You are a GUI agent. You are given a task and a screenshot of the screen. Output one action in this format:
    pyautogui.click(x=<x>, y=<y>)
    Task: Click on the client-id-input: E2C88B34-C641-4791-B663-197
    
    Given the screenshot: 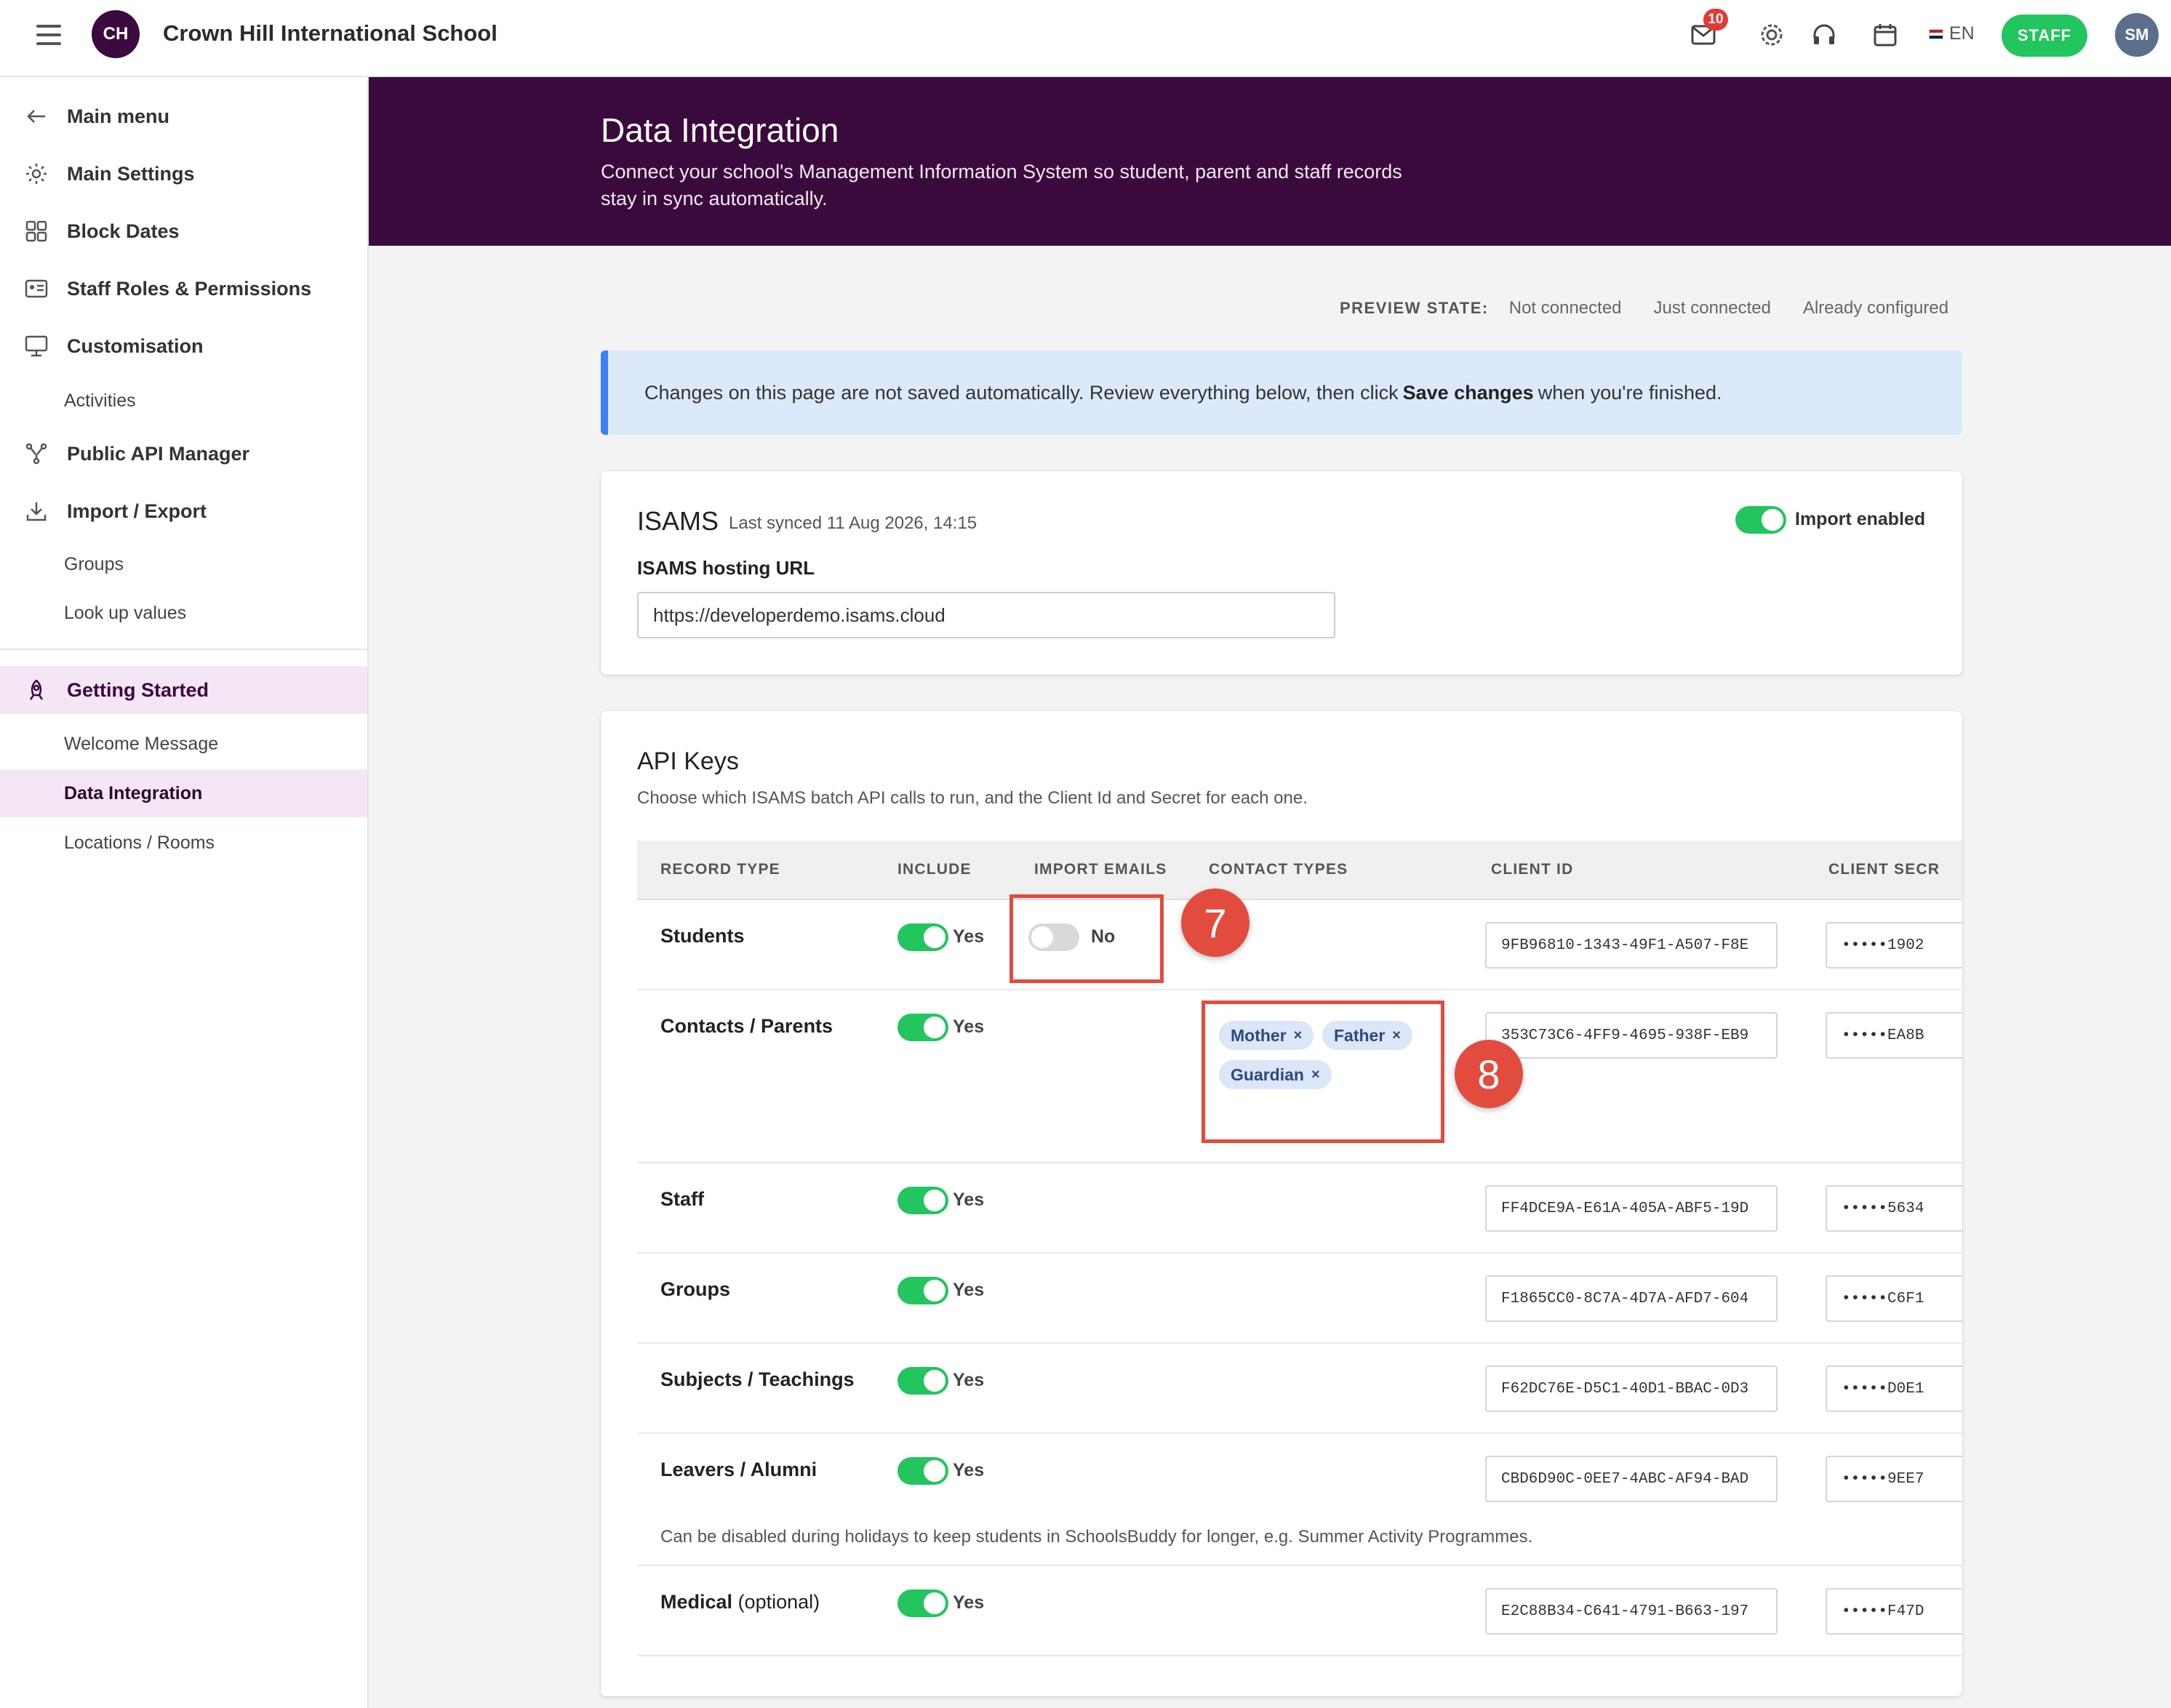 What is the action you would take?
    pyautogui.click(x=1631, y=1611)
    